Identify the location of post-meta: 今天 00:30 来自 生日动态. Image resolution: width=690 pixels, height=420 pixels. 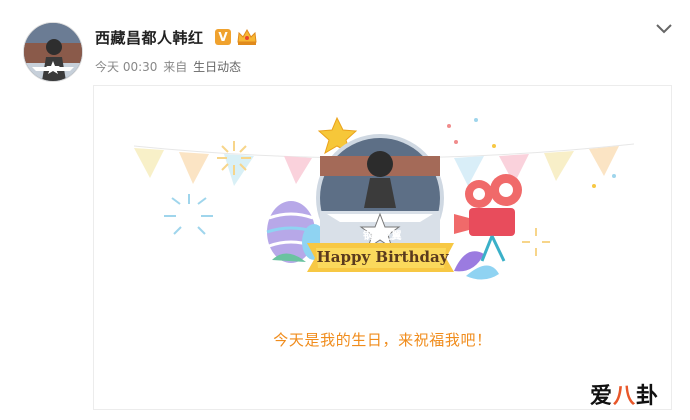
(169, 66).